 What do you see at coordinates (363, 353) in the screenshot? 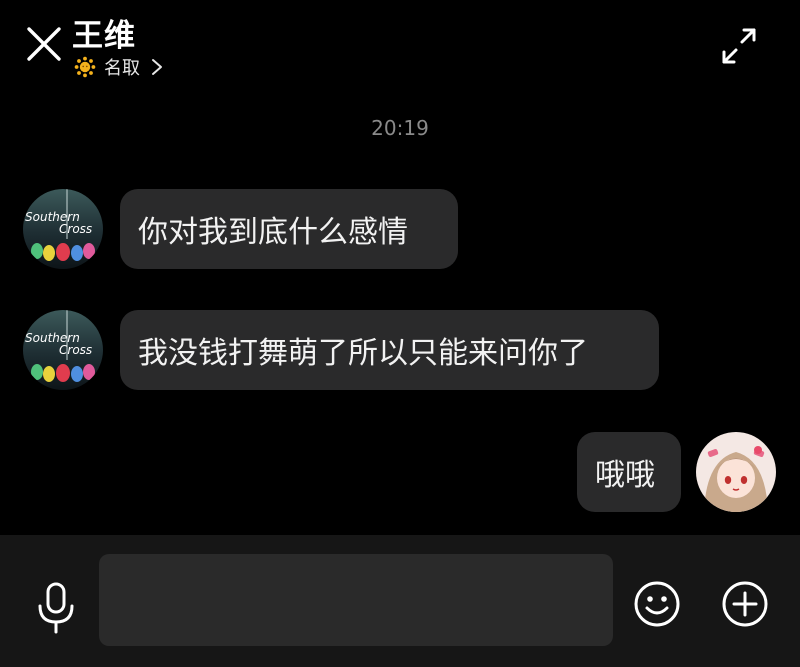
I see `message-text: 我没钱打舞萌了所以只能来问你了` at bounding box center [363, 353].